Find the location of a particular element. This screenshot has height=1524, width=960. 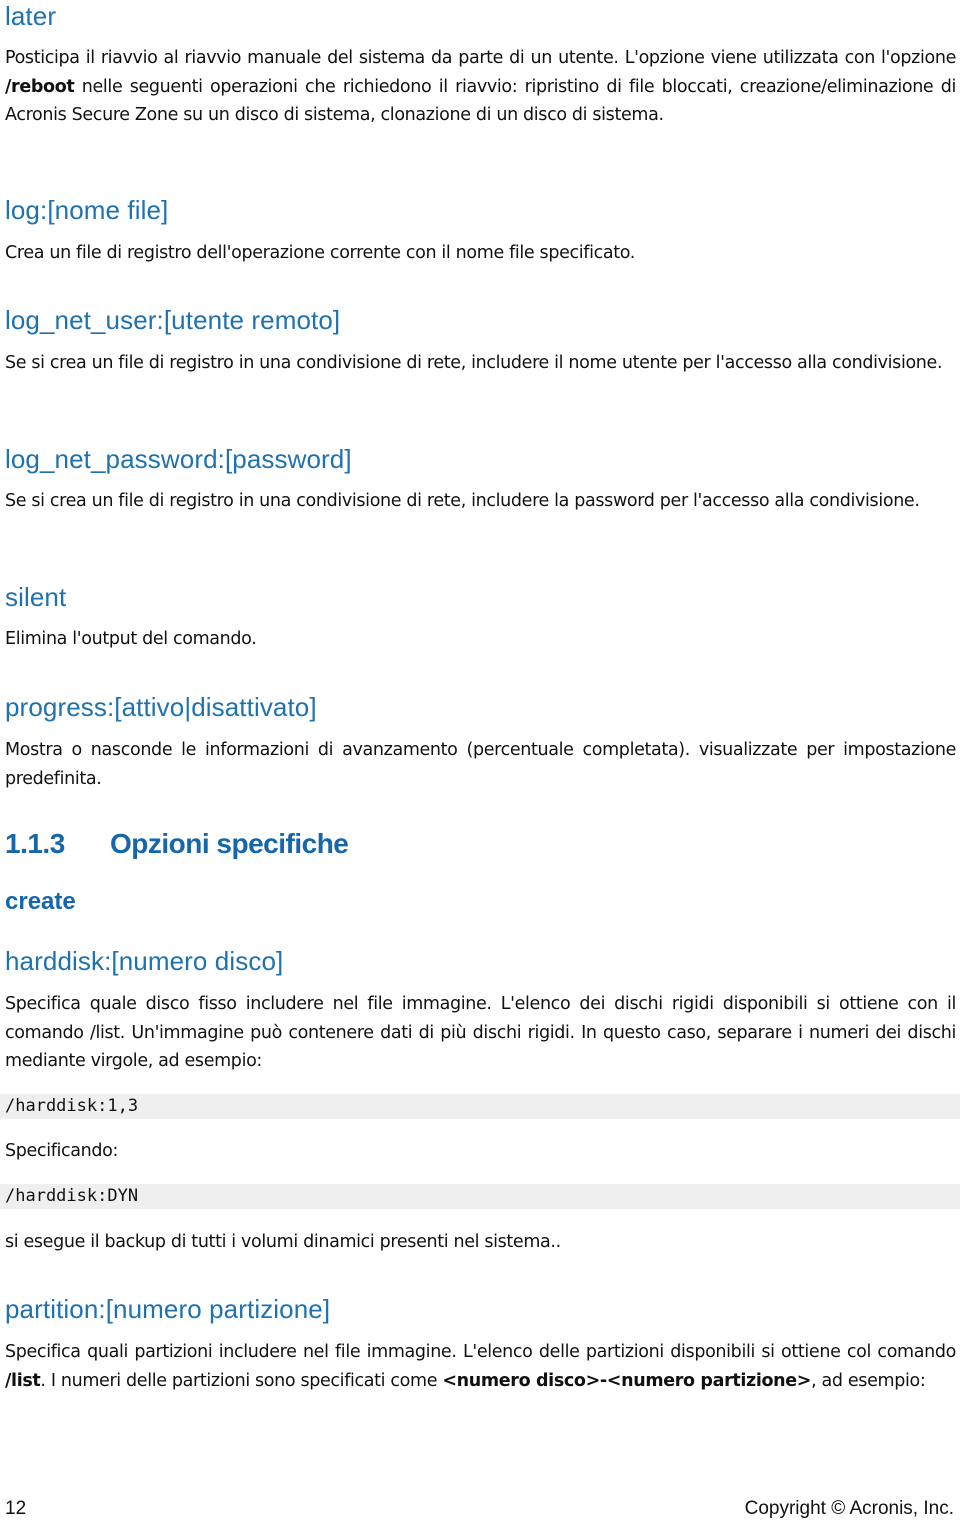

page-number: 12 is located at coordinates (16, 1508).